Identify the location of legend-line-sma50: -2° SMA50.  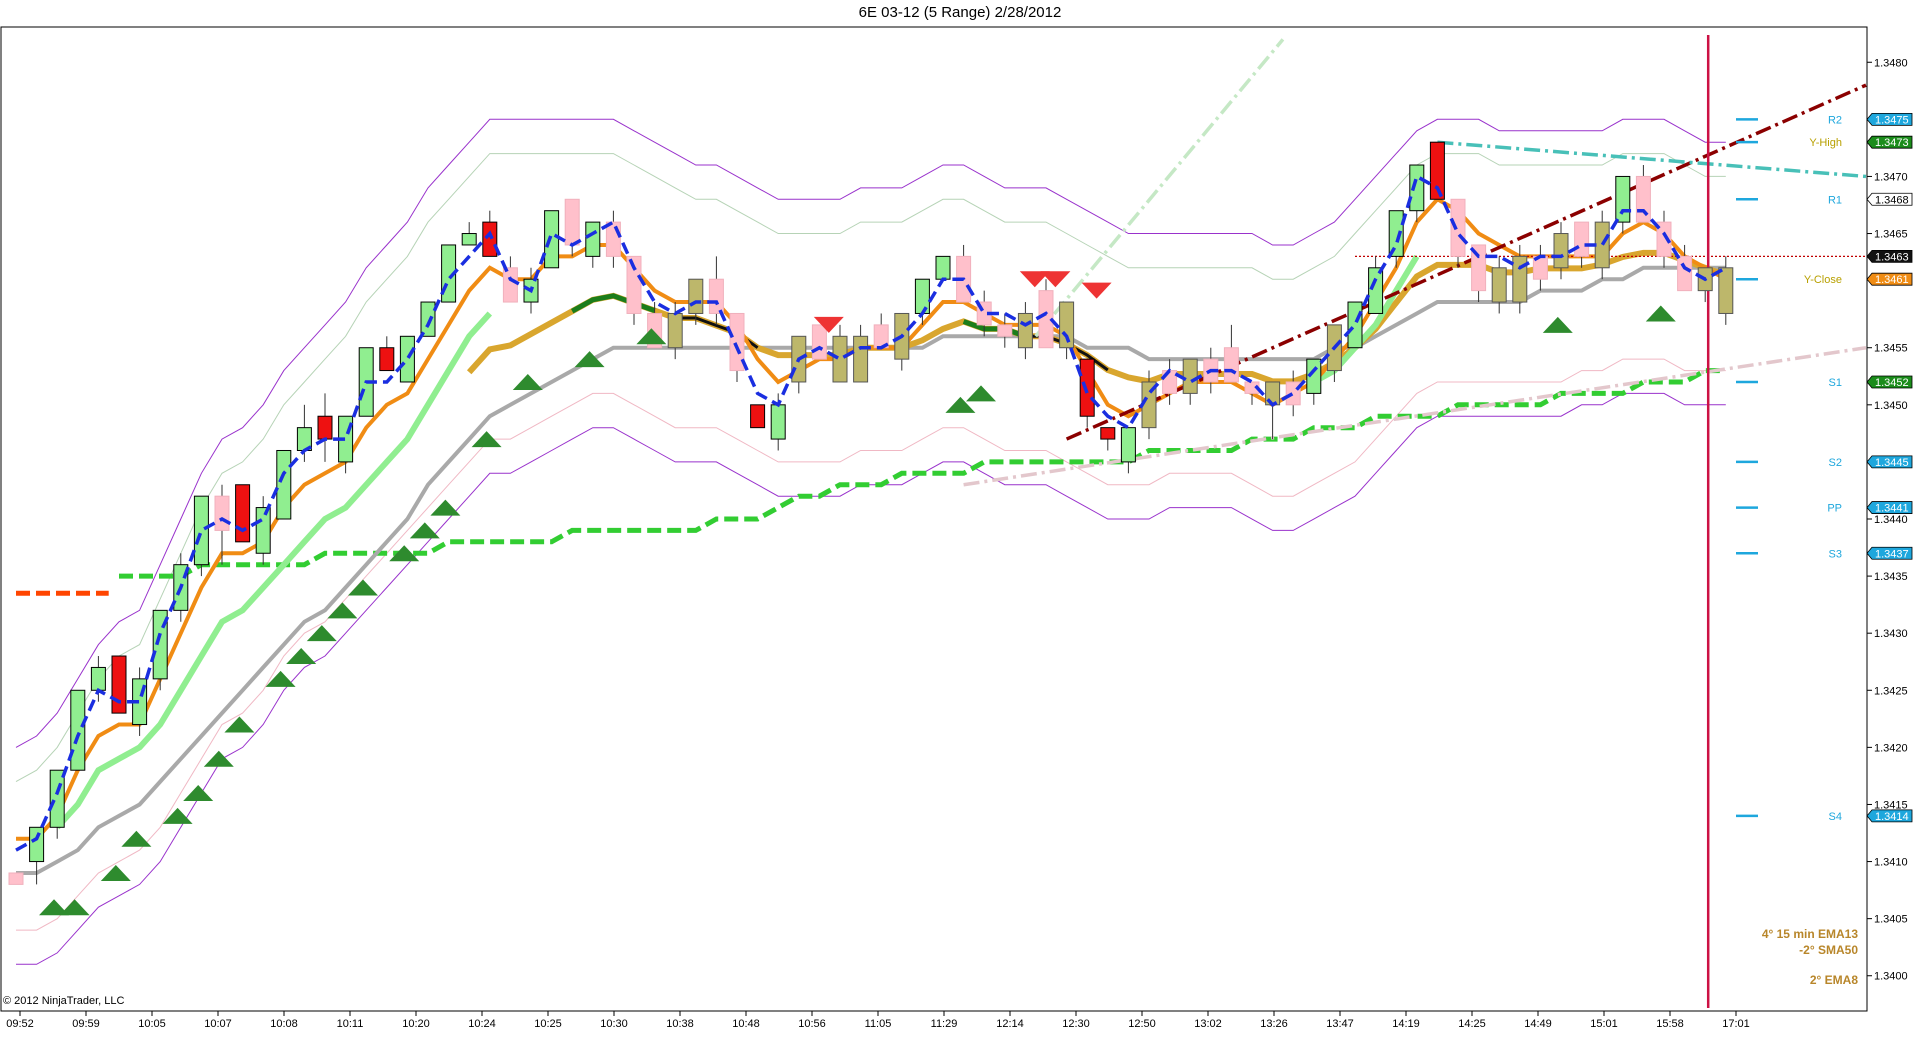
(1828, 950).